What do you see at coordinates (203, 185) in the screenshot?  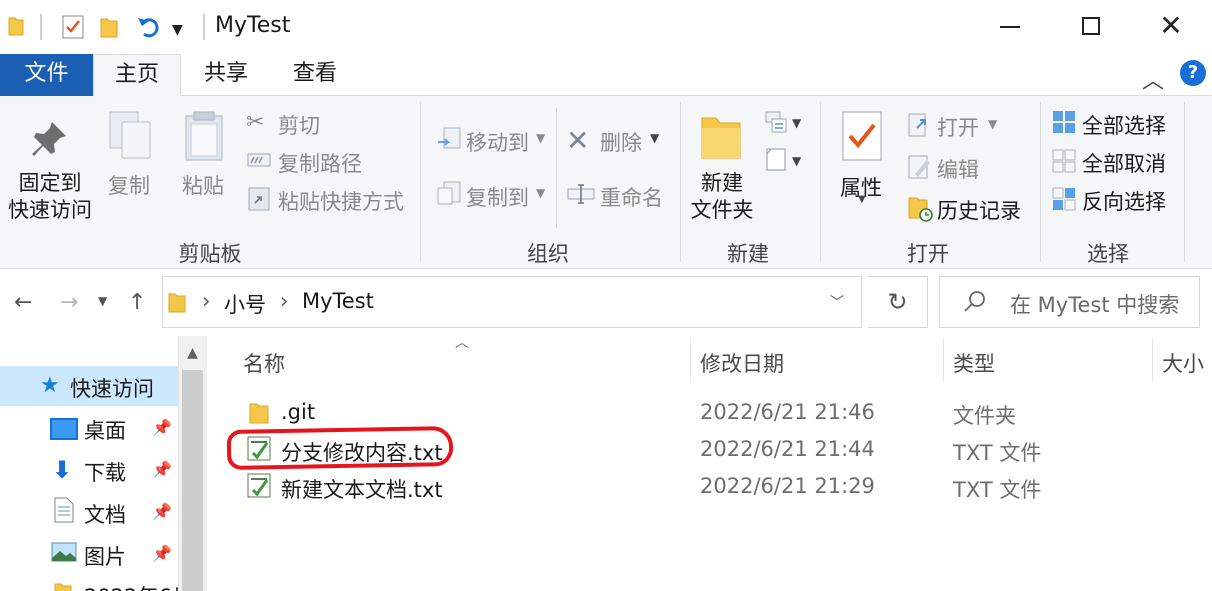 I see `paste-button: 粘贴` at bounding box center [203, 185].